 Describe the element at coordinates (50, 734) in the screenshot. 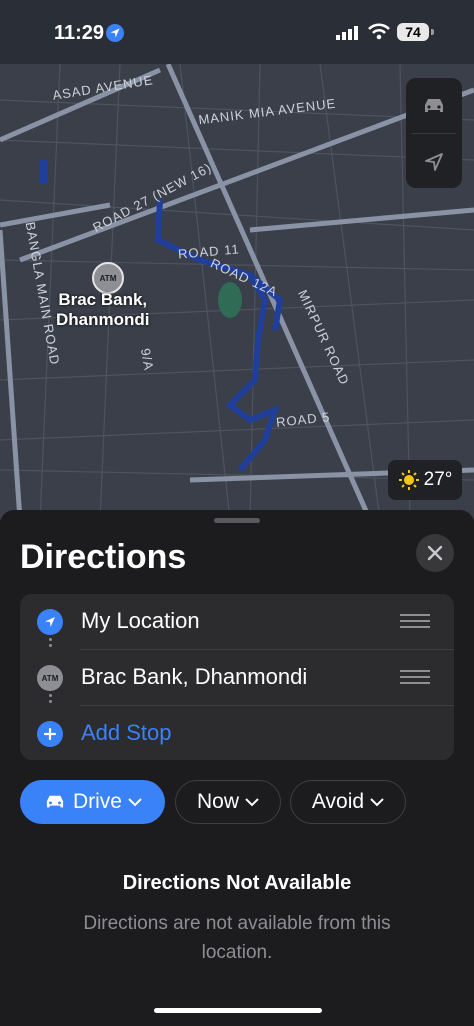

I see `plus-icon` at that location.